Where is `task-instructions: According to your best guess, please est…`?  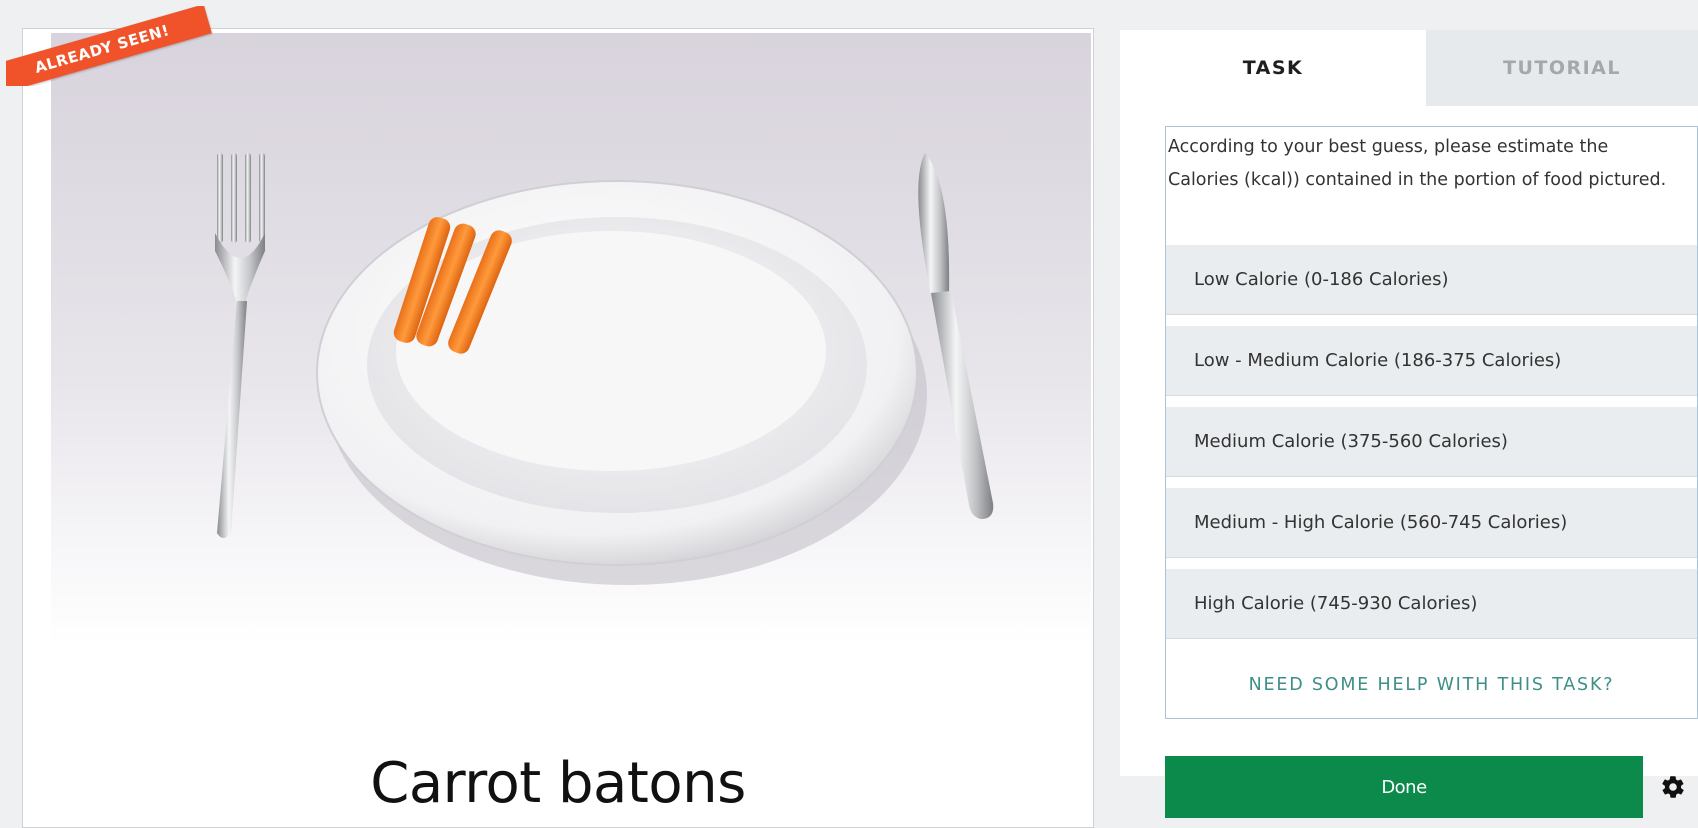 task-instructions: According to your best guess, please est… is located at coordinates (1417, 163).